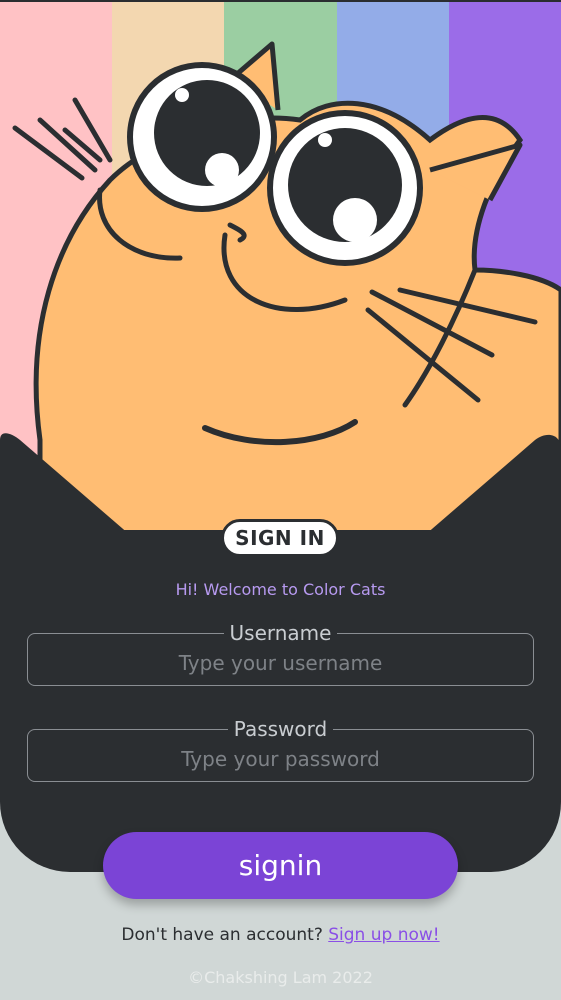 This screenshot has width=561, height=1000. I want to click on signin-button: signin, so click(280, 865).